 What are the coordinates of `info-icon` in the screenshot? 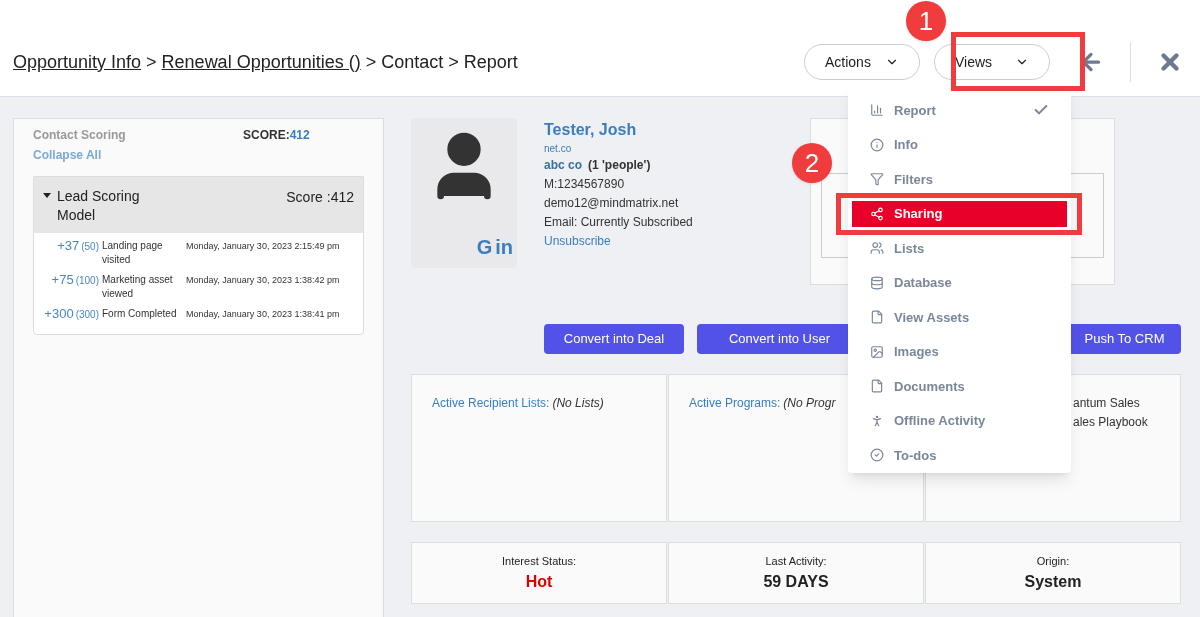 It's located at (877, 144).